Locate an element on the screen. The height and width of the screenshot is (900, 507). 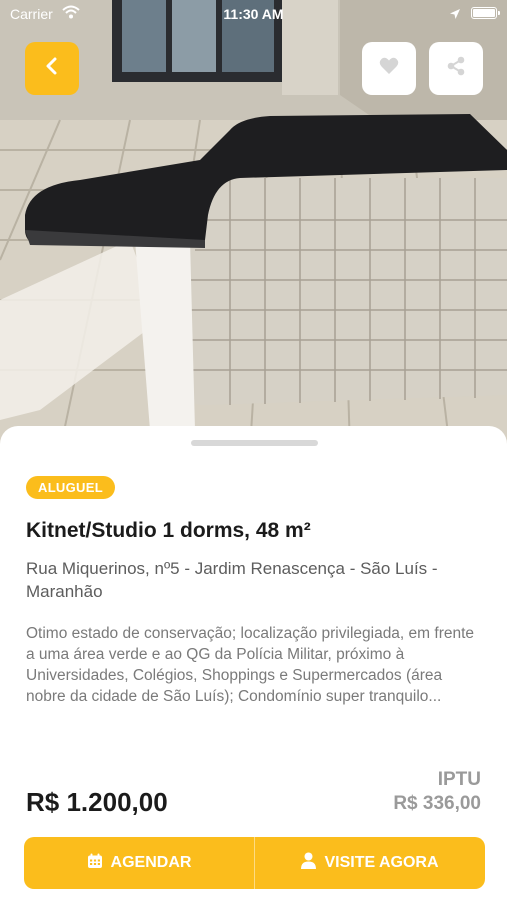
battery-icon is located at coordinates (485, 13).